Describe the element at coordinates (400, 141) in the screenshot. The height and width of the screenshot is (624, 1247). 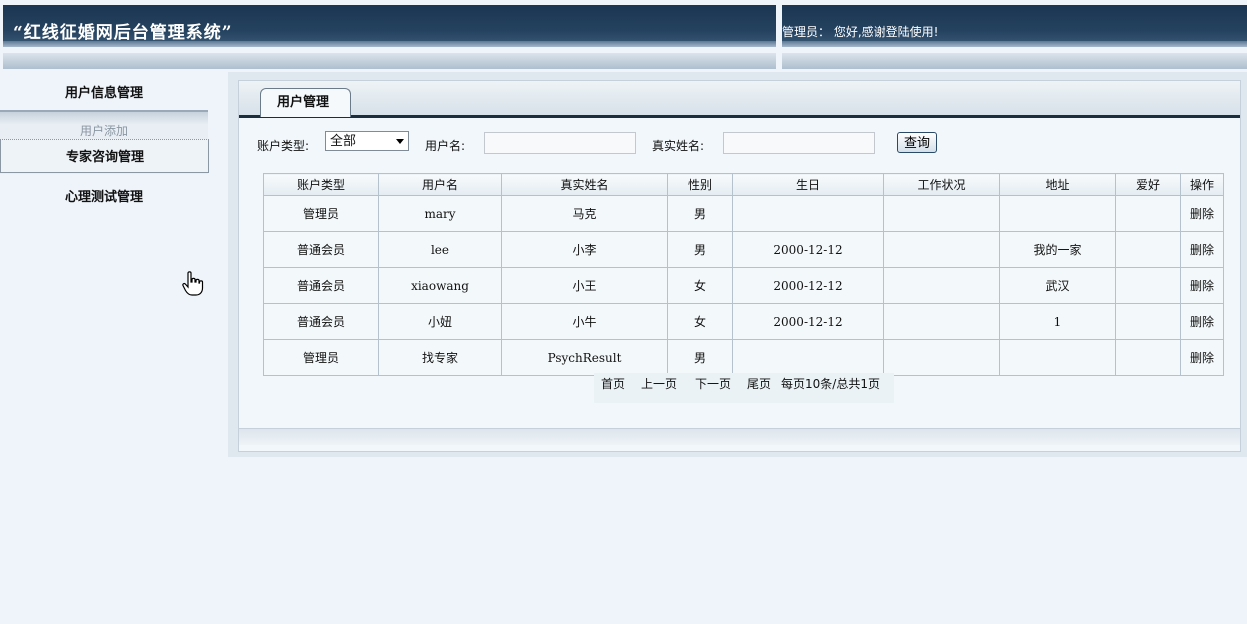
I see `chevron-down-icon` at that location.